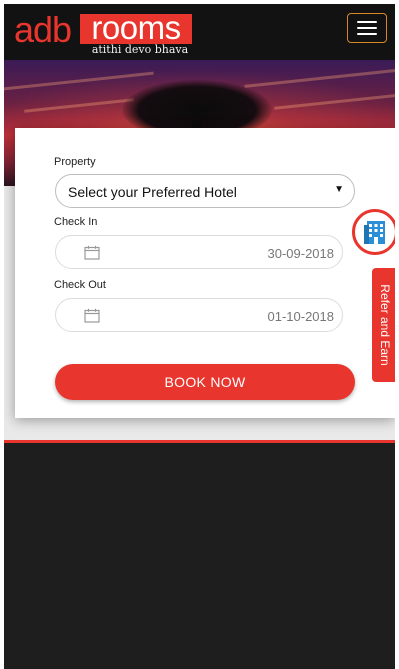  What do you see at coordinates (199, 315) in the screenshot?
I see `checkout-date-field: 01-10-2018` at bounding box center [199, 315].